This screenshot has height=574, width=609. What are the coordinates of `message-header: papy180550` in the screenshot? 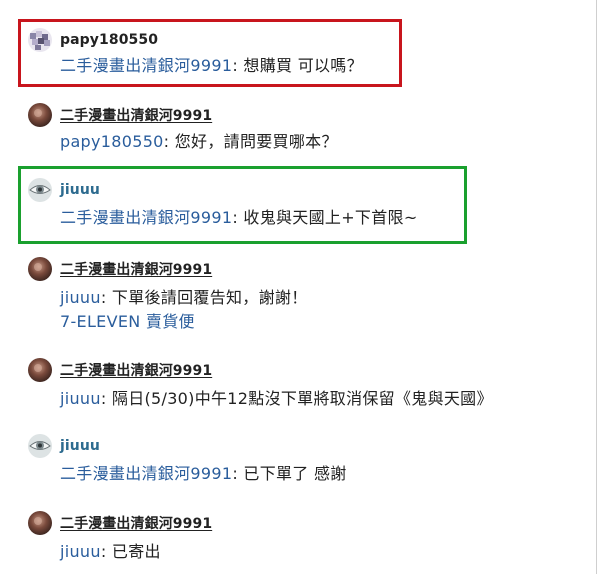 It's located at (93, 40).